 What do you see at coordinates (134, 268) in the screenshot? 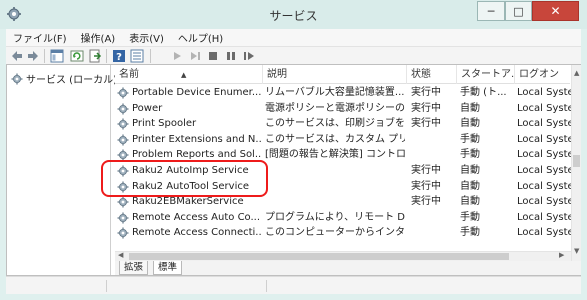
I see `tab-extended: 拡張` at bounding box center [134, 268].